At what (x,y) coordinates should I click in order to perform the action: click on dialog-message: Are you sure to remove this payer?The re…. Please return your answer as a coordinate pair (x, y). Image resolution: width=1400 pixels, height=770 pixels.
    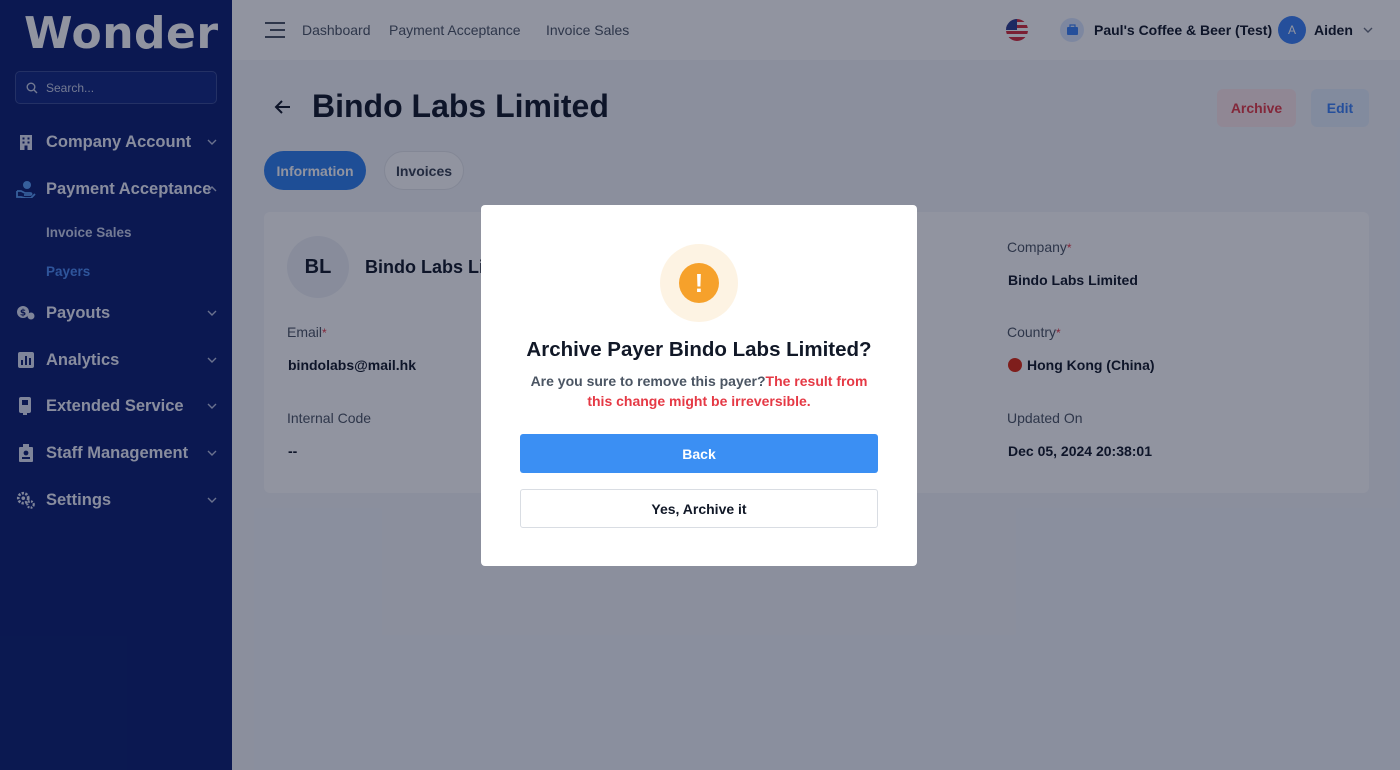
    Looking at the image, I should click on (699, 391).